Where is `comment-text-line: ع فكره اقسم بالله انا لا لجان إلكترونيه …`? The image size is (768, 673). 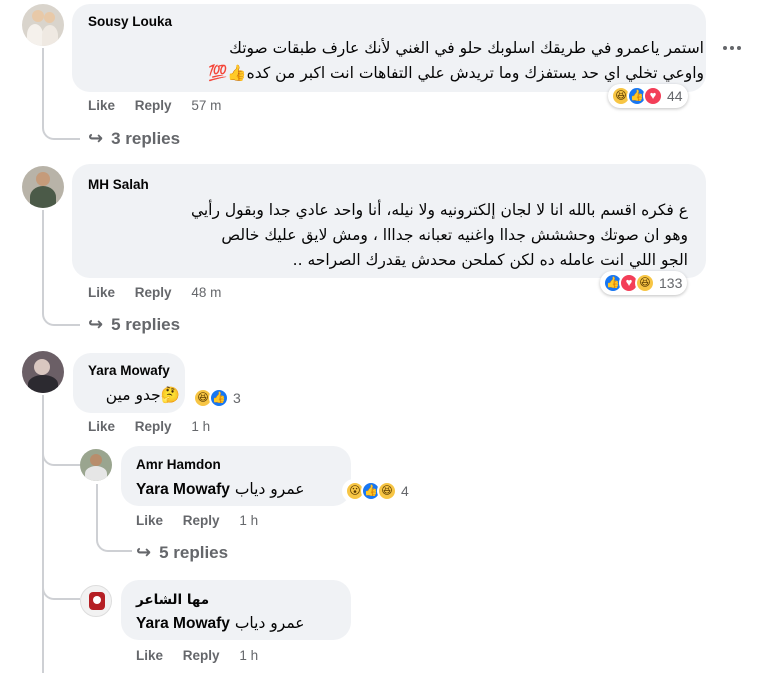 comment-text-line: ع فكره اقسم بالله انا لا لجان إلكترونيه … is located at coordinates (439, 210).